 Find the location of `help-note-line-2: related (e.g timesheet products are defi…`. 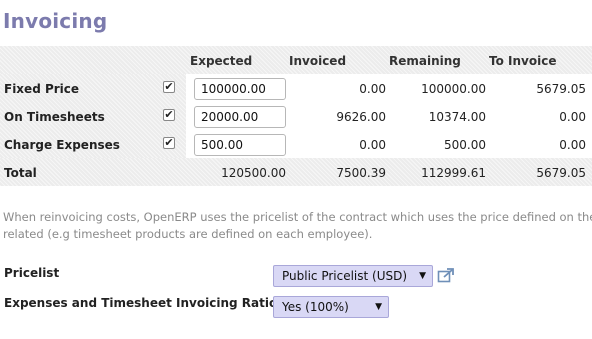

help-note-line-2: related (e.g timesheet products are defi… is located at coordinates (188, 234).